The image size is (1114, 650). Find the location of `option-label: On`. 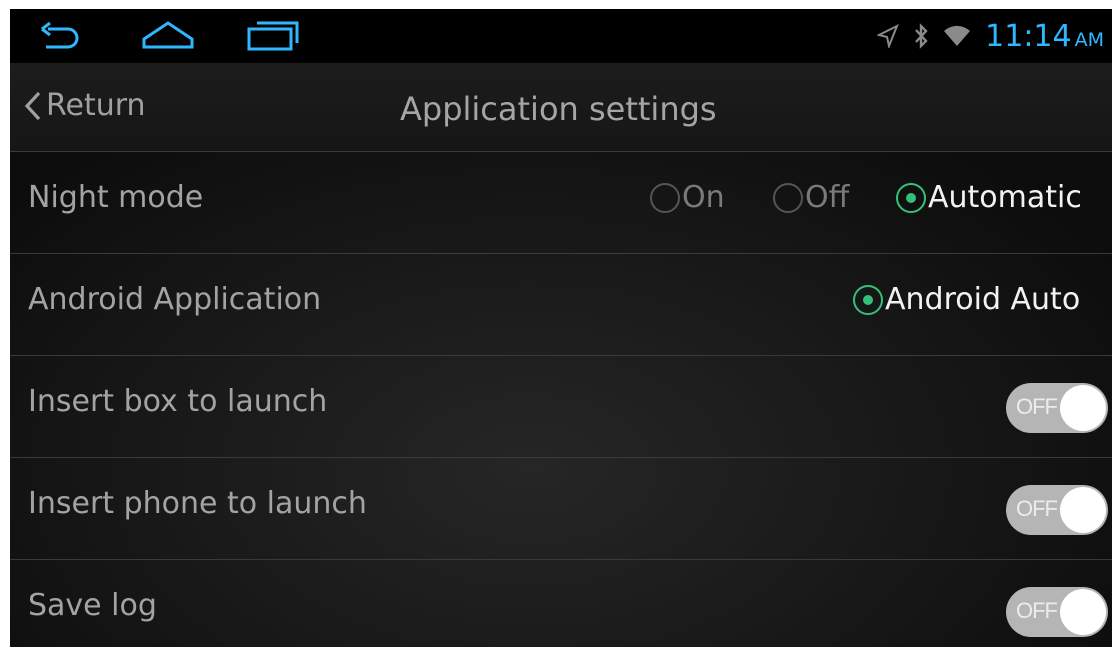

option-label: On is located at coordinates (703, 197).